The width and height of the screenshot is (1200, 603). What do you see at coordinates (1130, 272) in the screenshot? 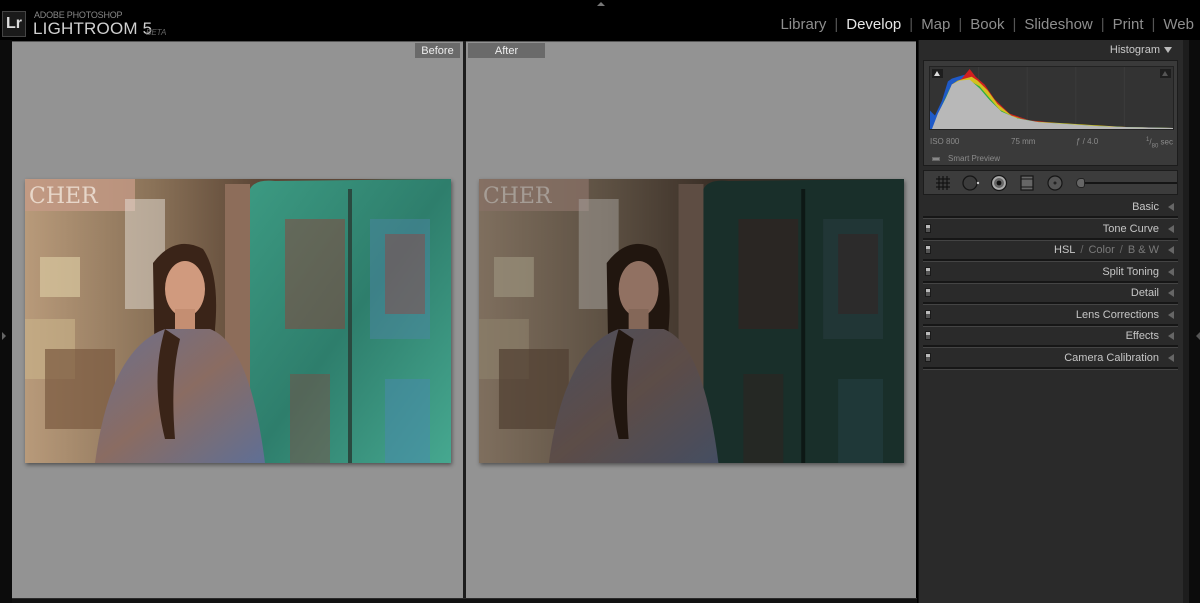
I see `panel-split-toning-label: Split Toning` at bounding box center [1130, 272].